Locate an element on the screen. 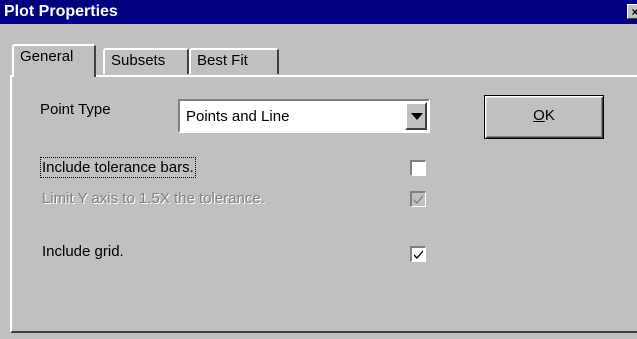 The height and width of the screenshot is (339, 637). window-title: Plot Properties is located at coordinates (61, 11).